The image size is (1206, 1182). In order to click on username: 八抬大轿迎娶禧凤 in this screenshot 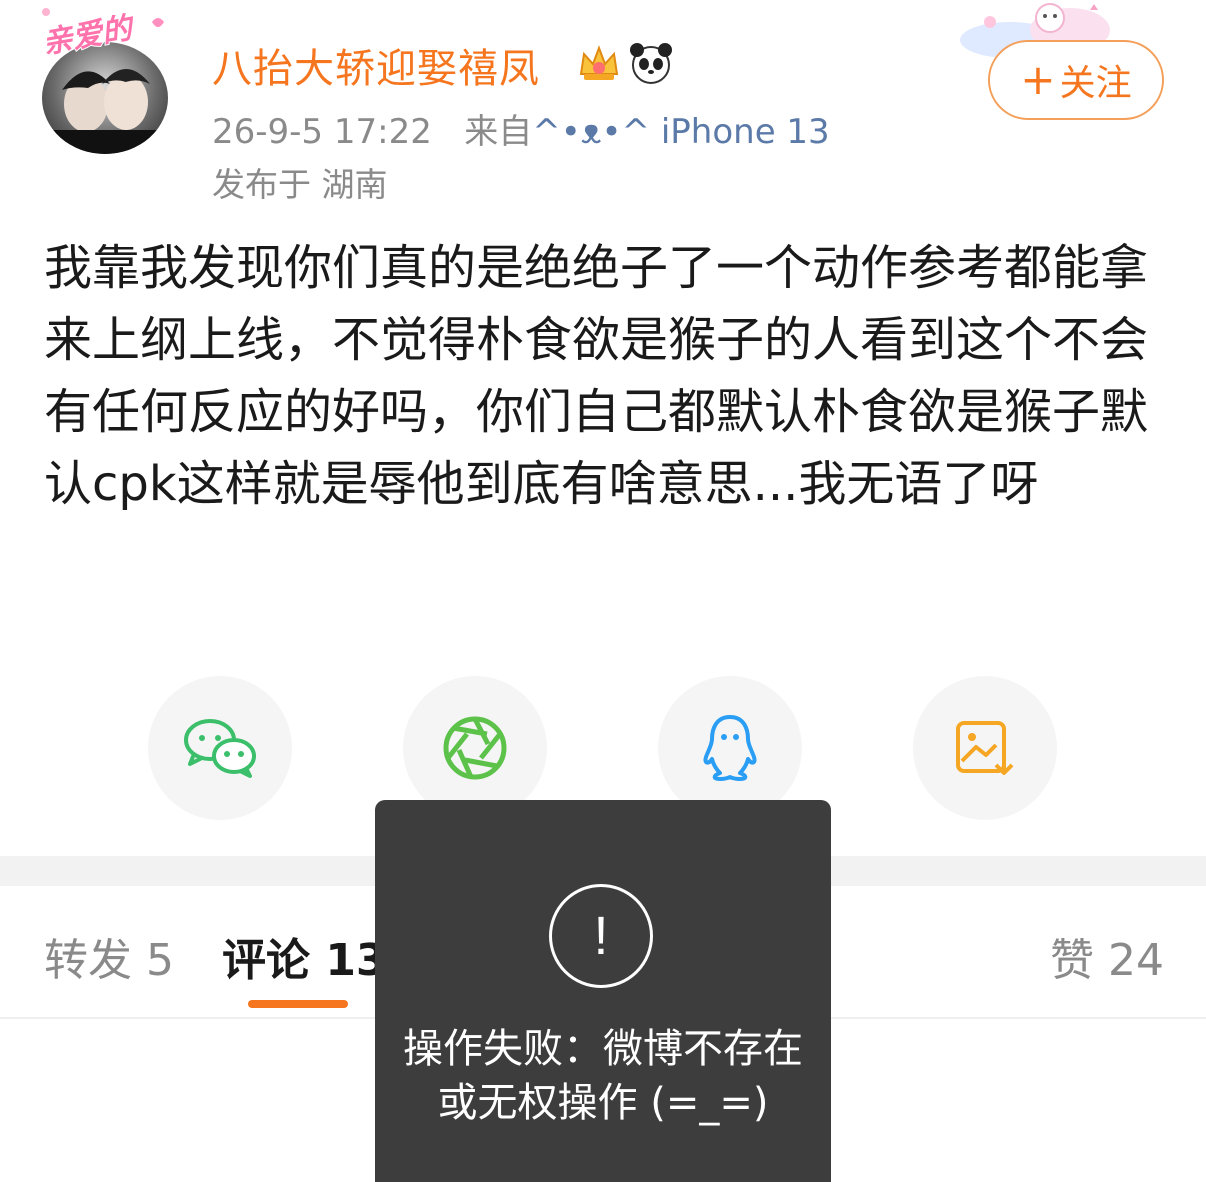, I will do `click(376, 65)`.